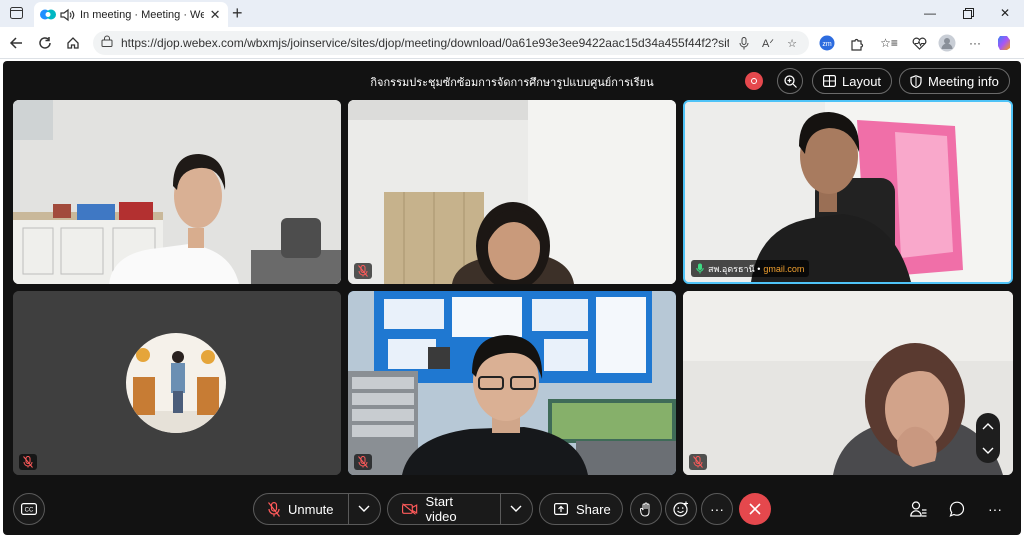  Describe the element at coordinates (311, 509) in the screenshot. I see `unmute-label: Unmute` at that location.